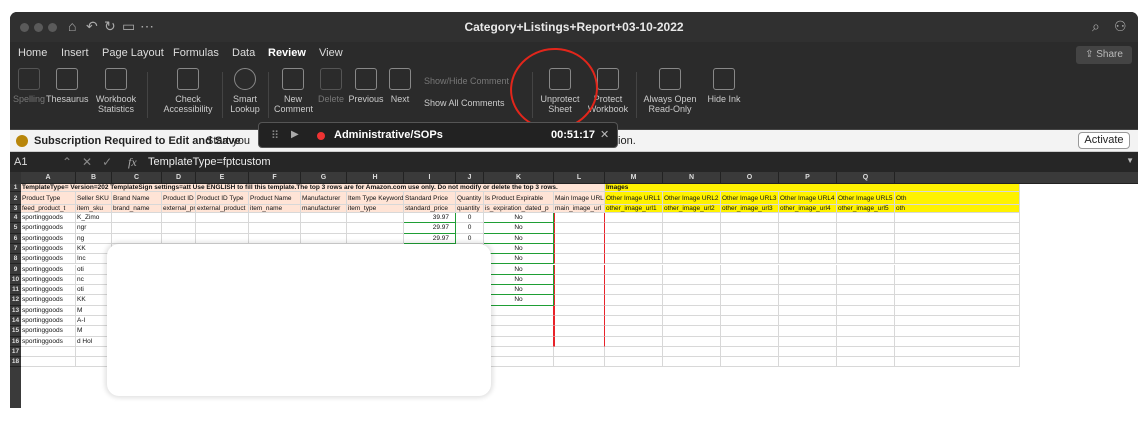 The width and height of the screenshot is (1148, 422). What do you see at coordinates (750, 178) in the screenshot?
I see `column-header-o: O` at bounding box center [750, 178].